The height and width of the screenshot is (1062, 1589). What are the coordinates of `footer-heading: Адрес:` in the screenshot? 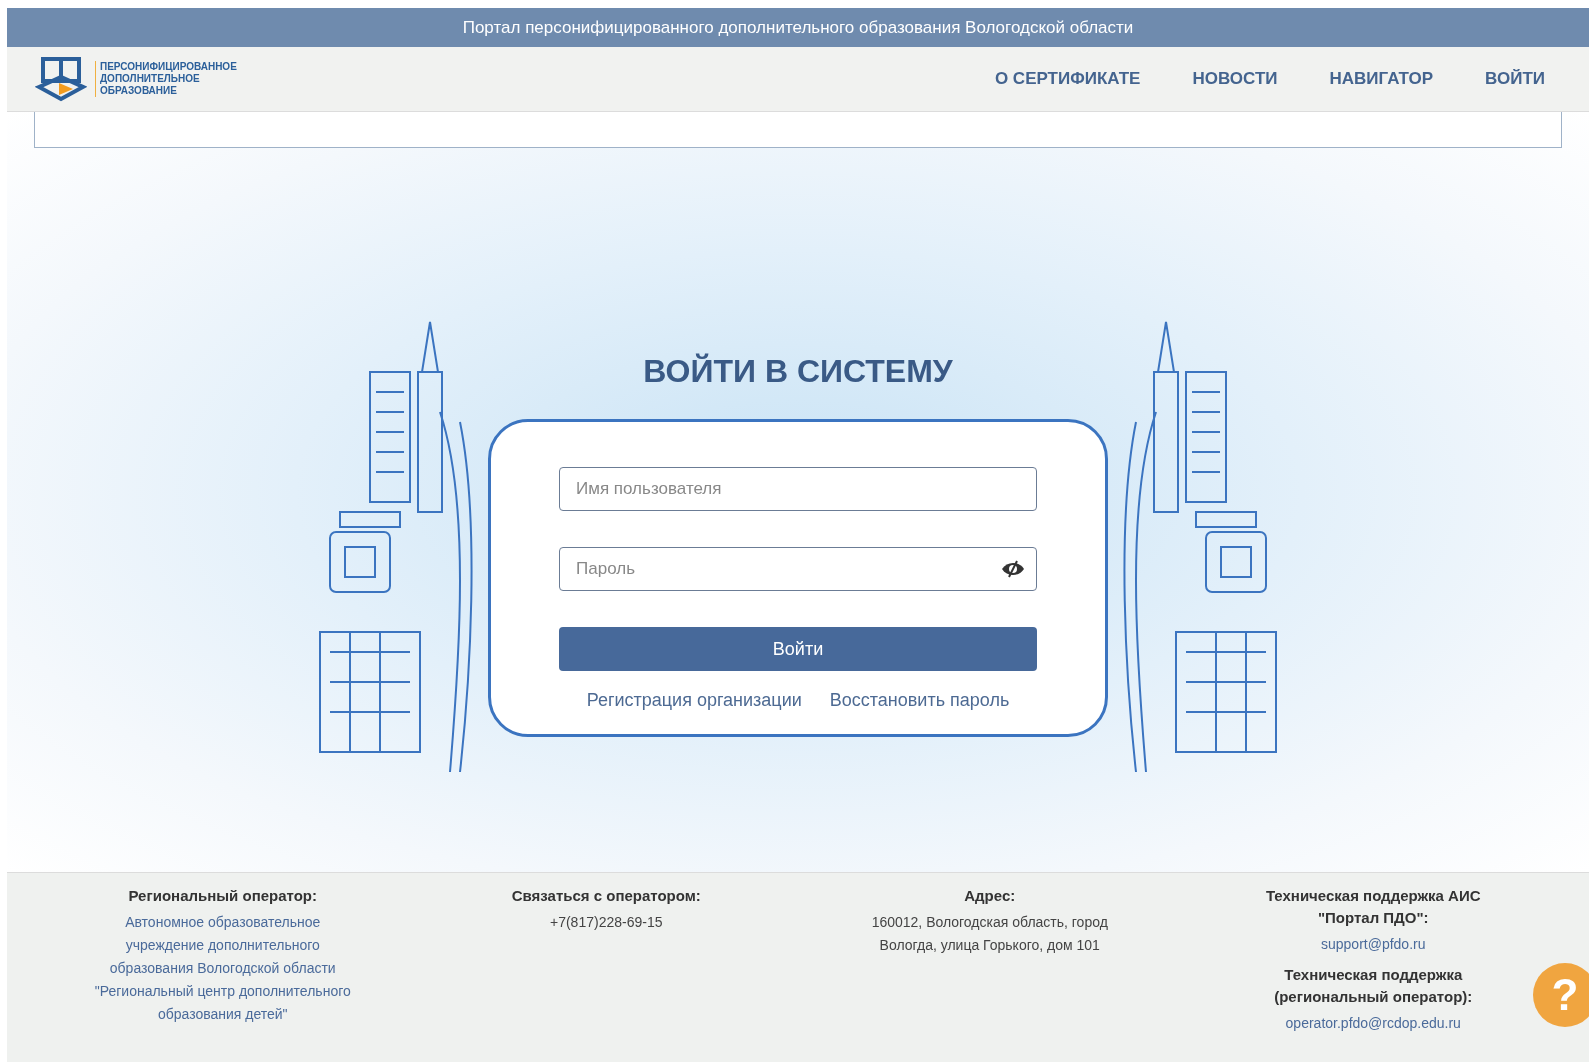 It's located at (990, 896).